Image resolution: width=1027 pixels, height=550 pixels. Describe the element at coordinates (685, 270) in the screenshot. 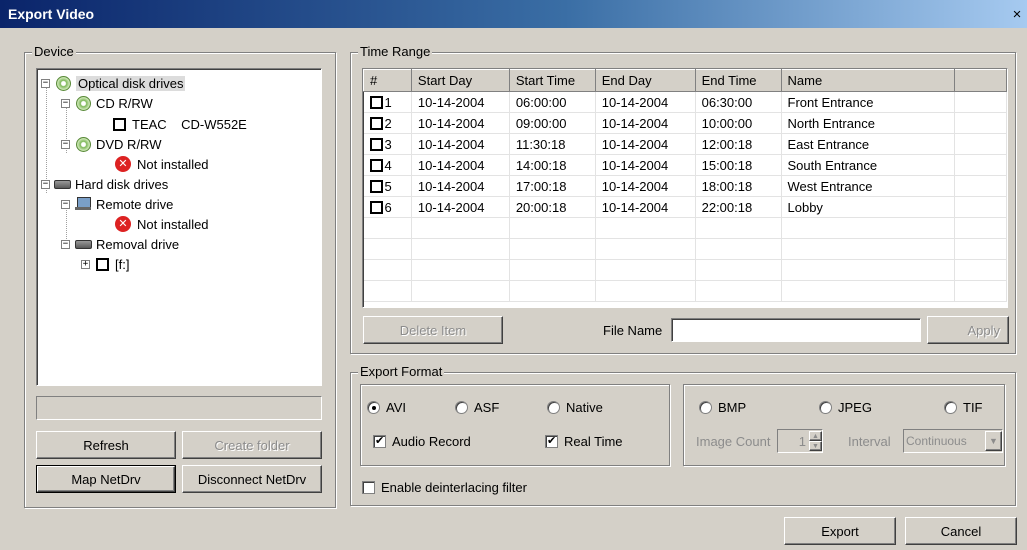

I see `empty-row` at that location.